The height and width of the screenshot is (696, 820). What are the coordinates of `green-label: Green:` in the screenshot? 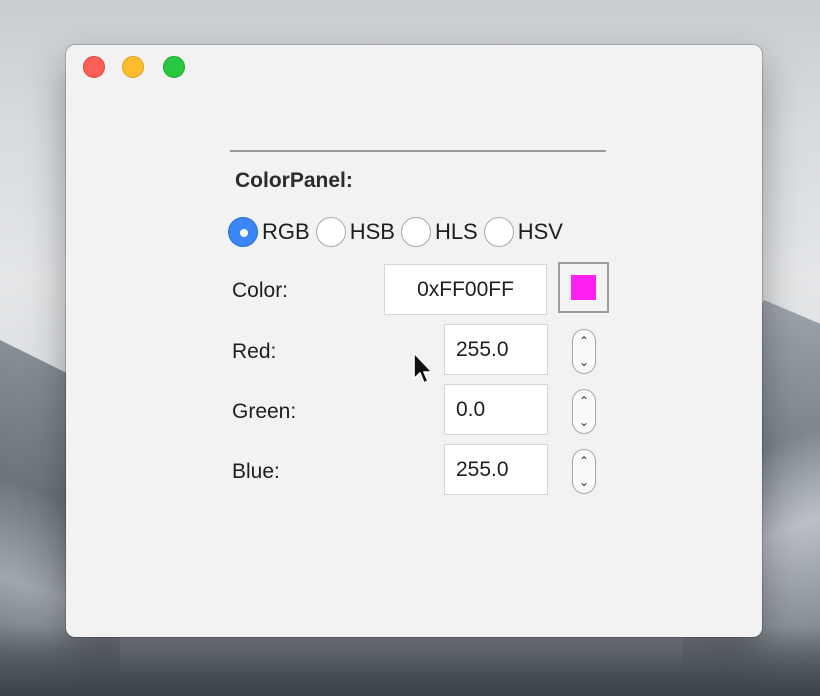 It's located at (264, 411).